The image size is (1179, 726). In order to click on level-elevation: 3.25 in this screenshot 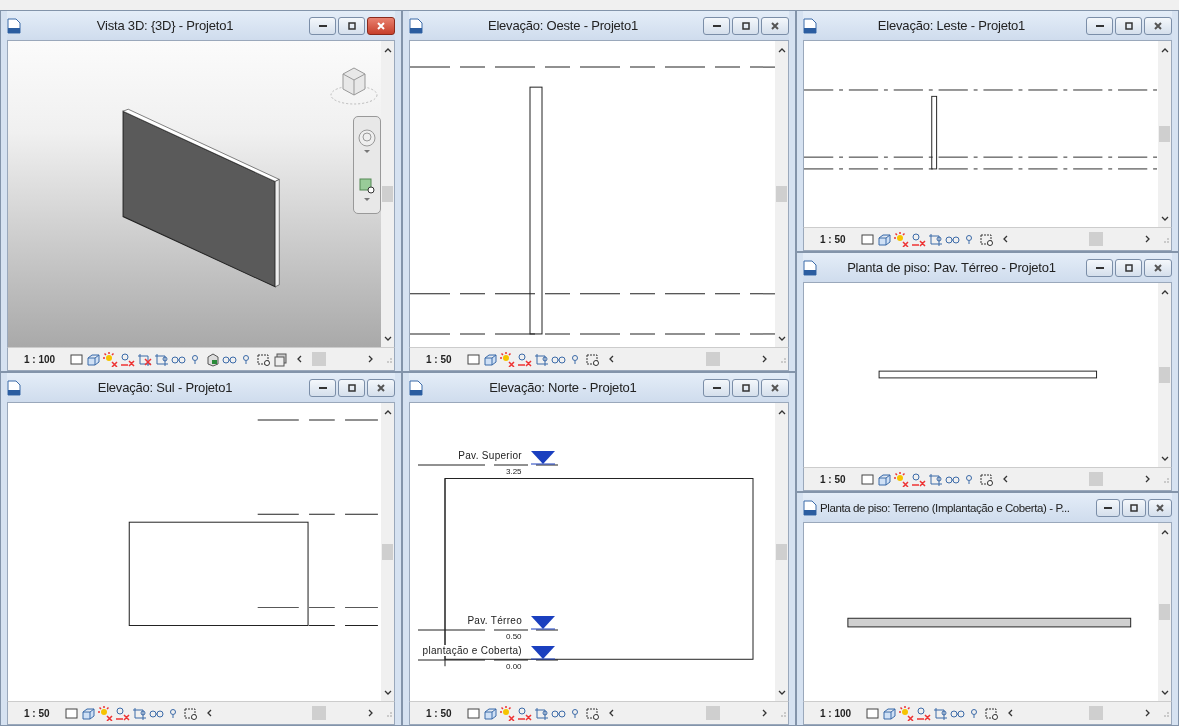, I will do `click(514, 471)`.